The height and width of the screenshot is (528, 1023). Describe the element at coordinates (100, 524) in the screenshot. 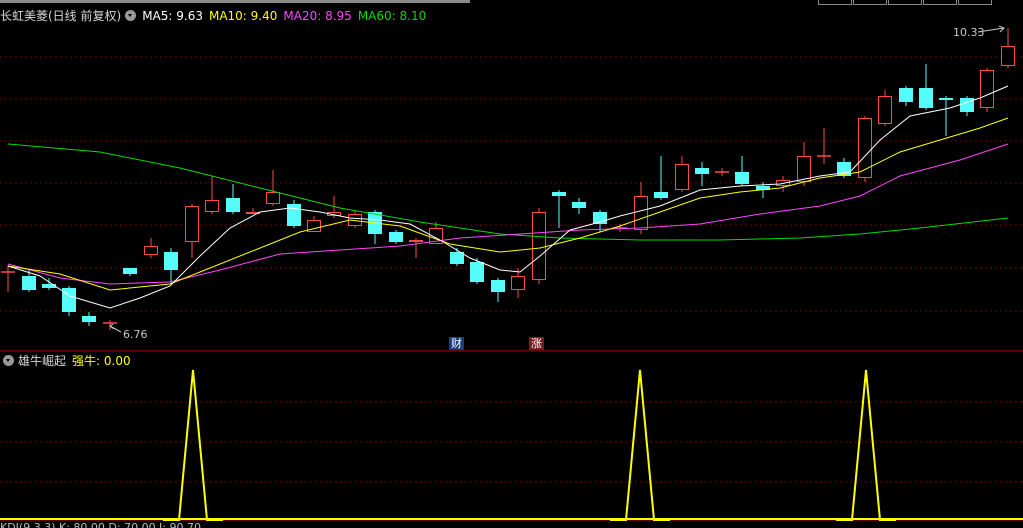

I see `kdj-header: KDJ(9,3,3) K: 80.00 D: 70.00 J: 90.70` at that location.